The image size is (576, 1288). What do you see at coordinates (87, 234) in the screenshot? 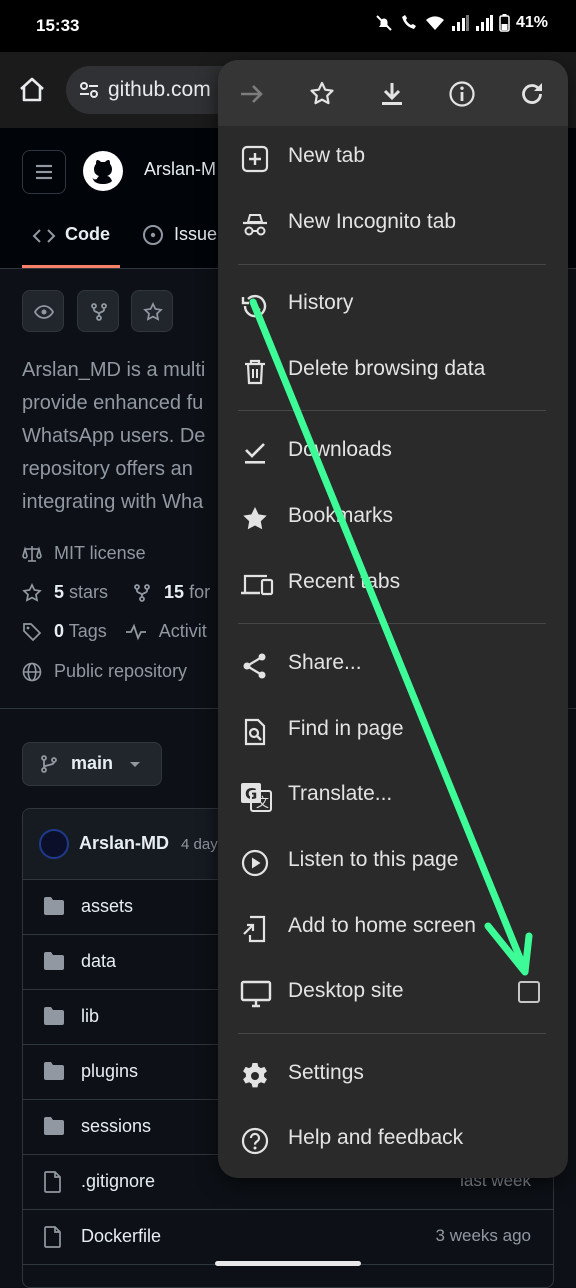
I see `tab-code-label: Code` at bounding box center [87, 234].